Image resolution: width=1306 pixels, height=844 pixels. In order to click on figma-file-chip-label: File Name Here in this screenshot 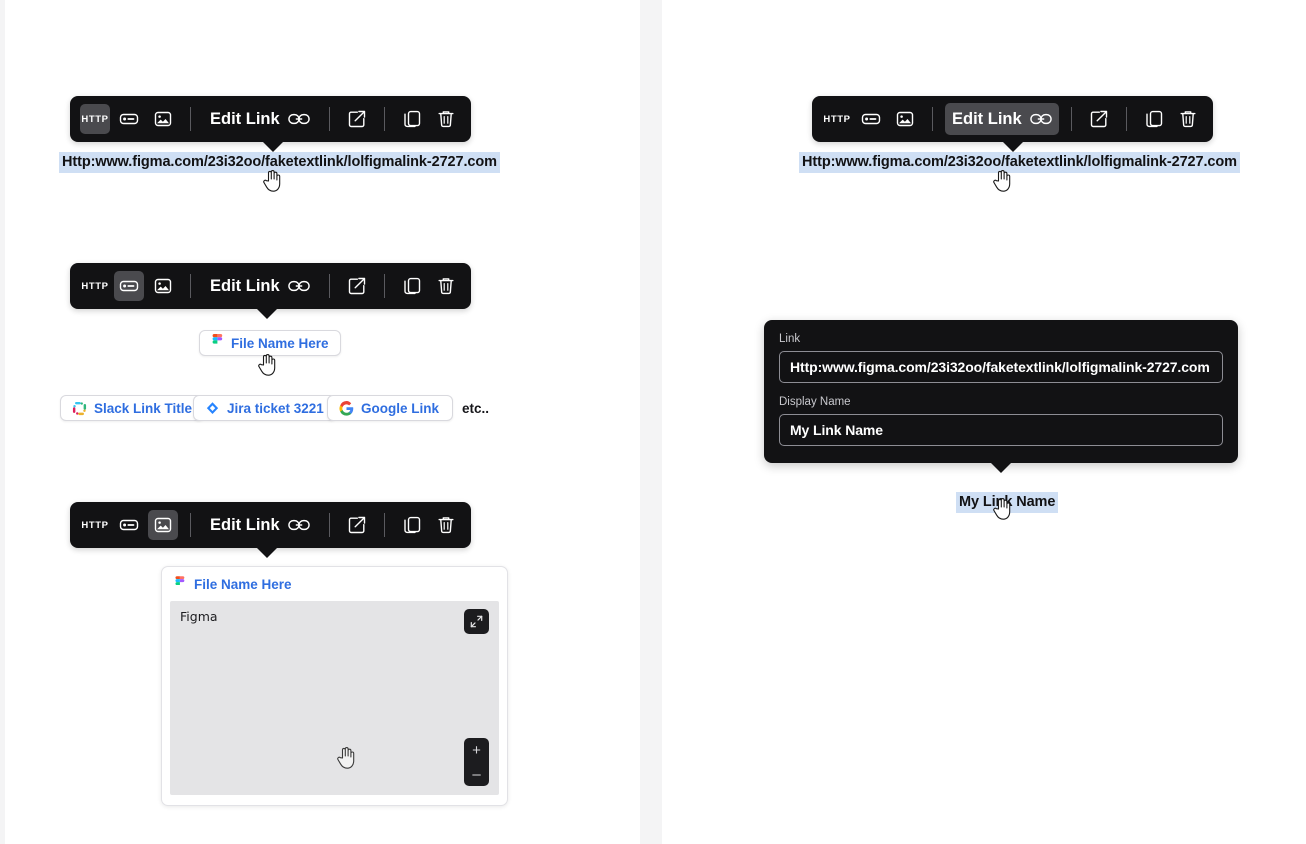, I will do `click(280, 343)`.